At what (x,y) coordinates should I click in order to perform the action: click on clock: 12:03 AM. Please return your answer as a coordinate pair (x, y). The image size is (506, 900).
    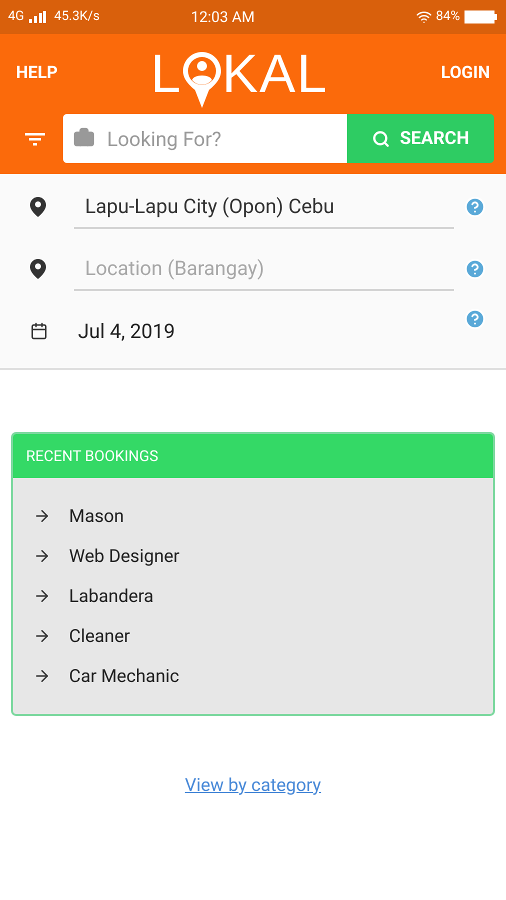
    Looking at the image, I should click on (222, 17).